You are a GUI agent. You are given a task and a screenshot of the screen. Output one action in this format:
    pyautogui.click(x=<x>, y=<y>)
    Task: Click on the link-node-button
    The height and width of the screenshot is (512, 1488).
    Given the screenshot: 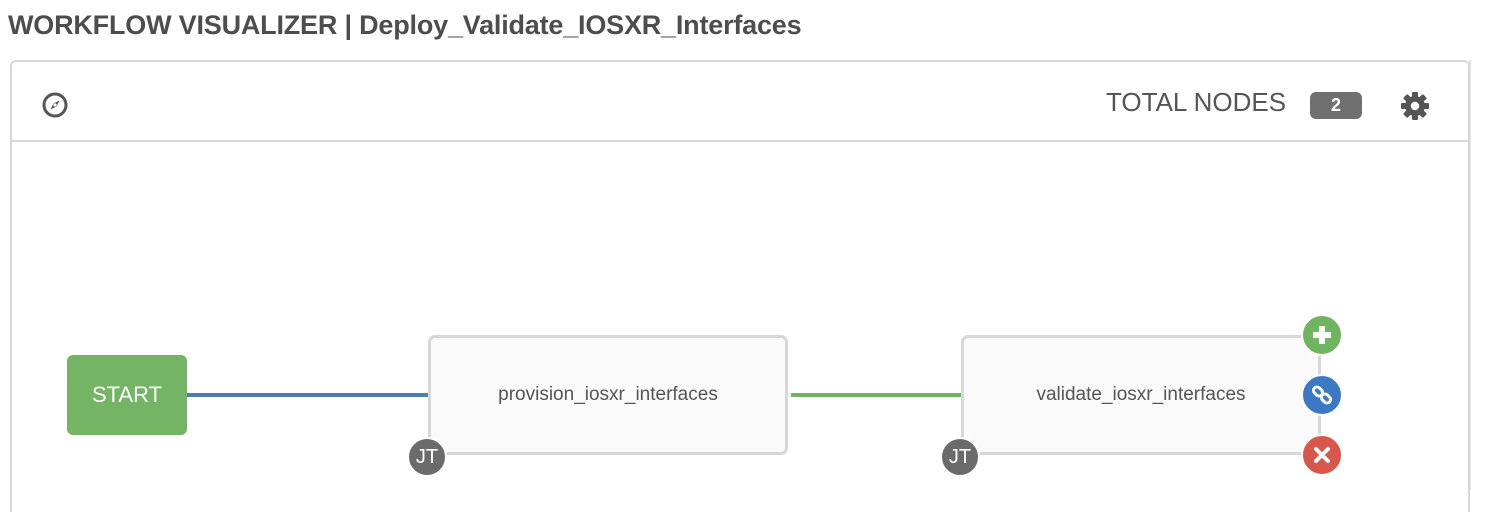 What is the action you would take?
    pyautogui.click(x=1322, y=395)
    